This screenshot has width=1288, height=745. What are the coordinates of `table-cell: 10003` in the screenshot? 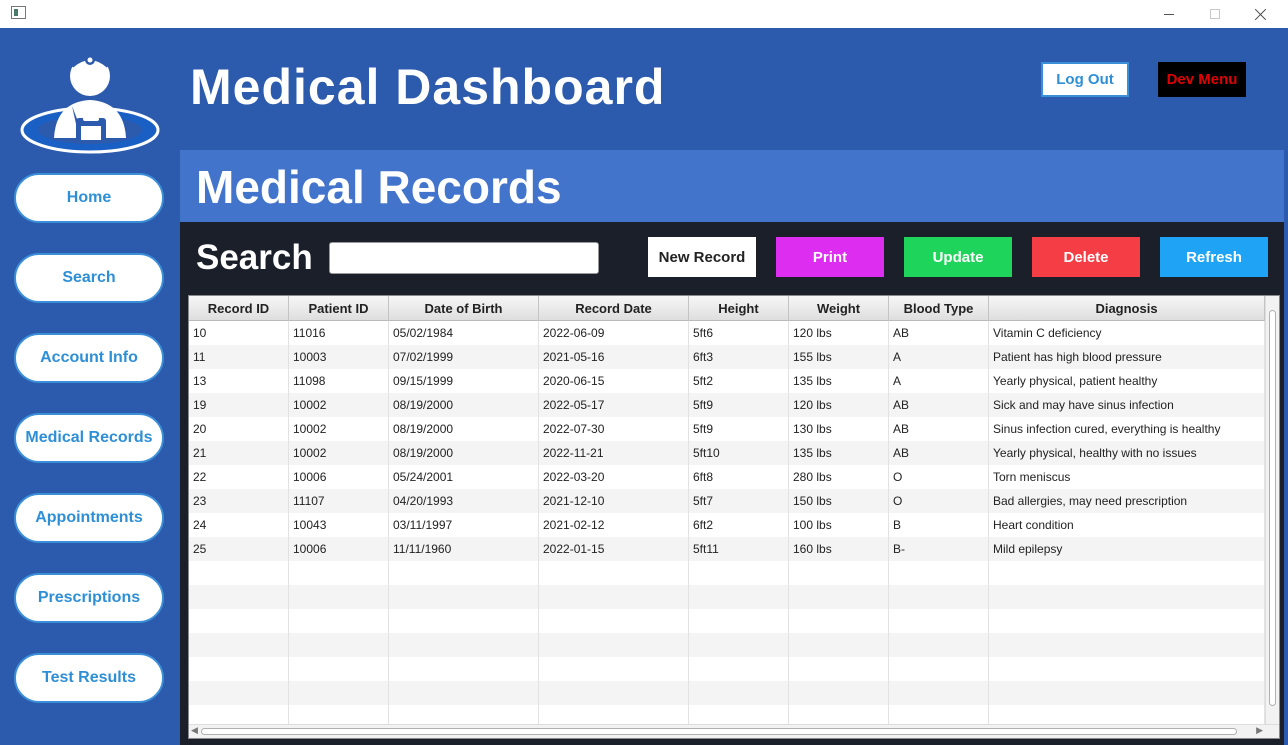 It's located at (339, 357).